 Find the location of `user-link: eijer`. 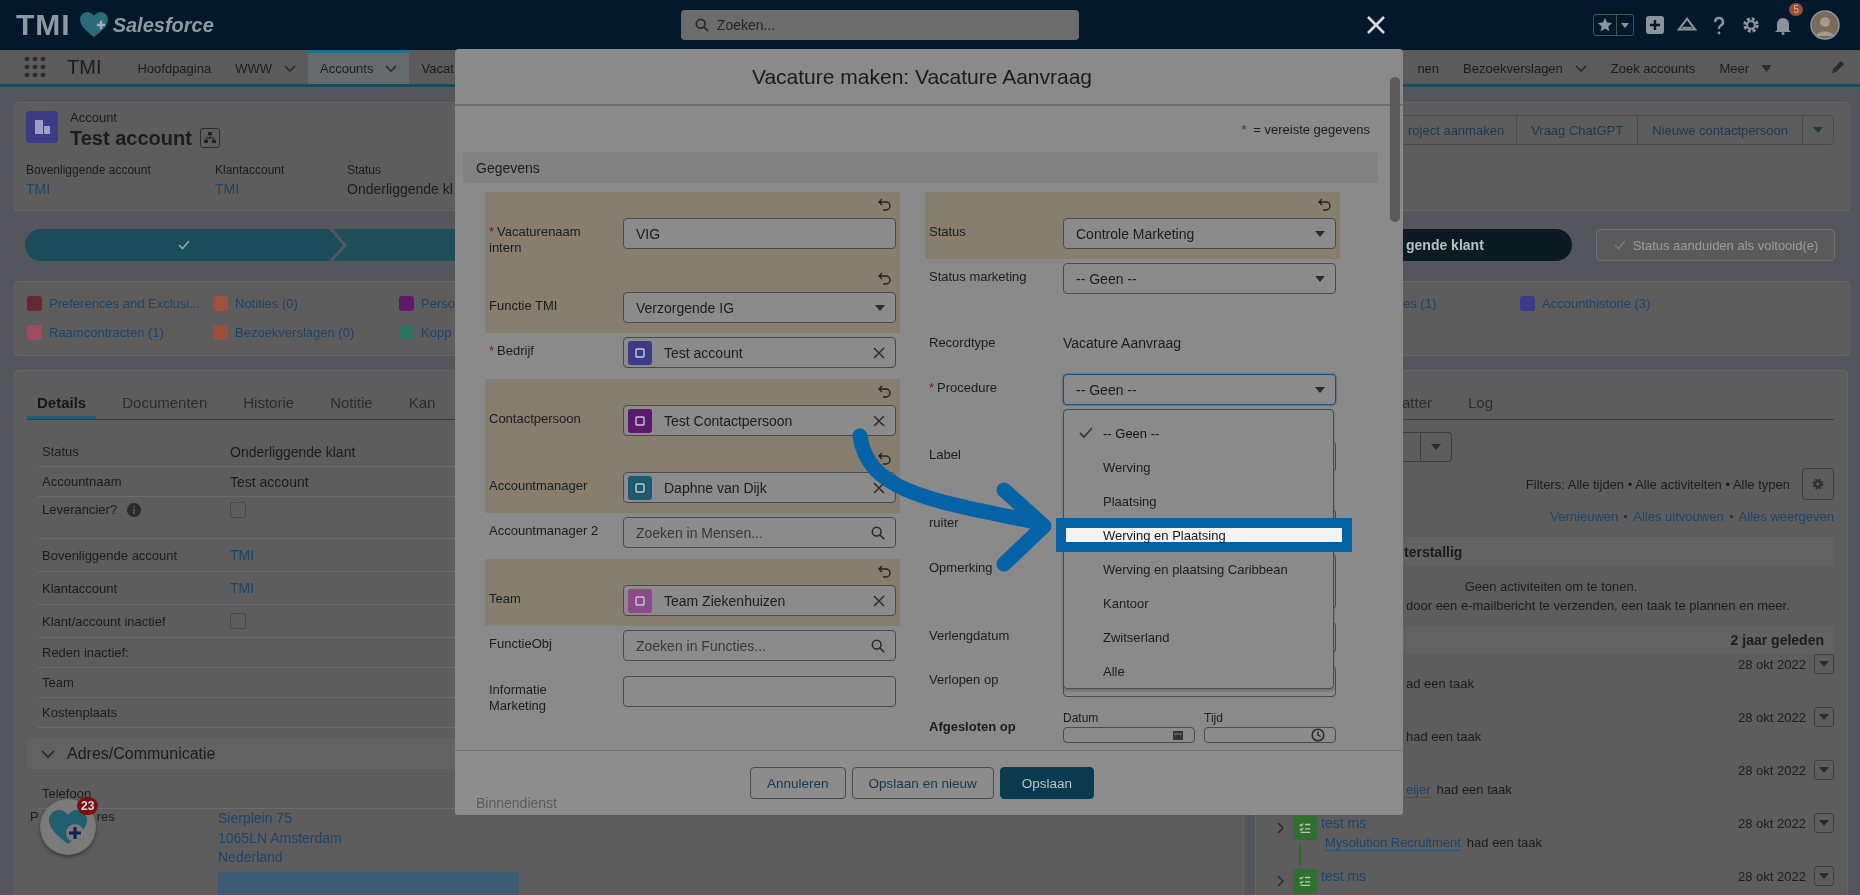

user-link: eijer is located at coordinates (1418, 789).